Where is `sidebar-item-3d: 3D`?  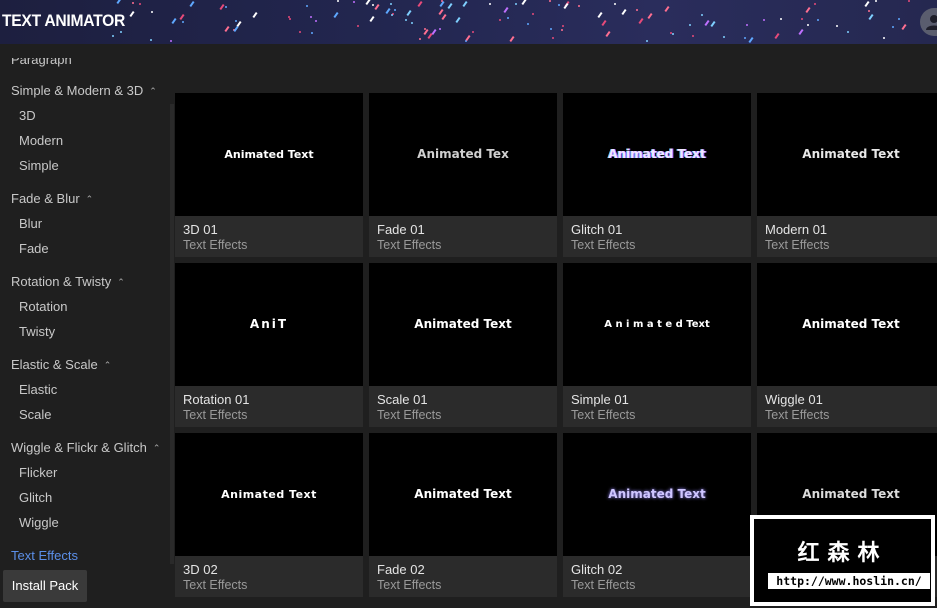
sidebar-item-3d: 3D is located at coordinates (27, 115).